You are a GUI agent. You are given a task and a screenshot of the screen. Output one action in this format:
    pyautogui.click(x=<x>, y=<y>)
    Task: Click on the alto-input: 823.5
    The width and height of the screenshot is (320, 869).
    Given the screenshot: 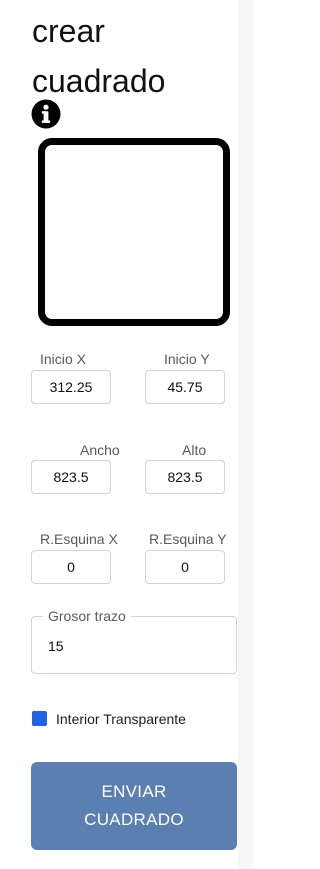 What is the action you would take?
    pyautogui.click(x=185, y=477)
    